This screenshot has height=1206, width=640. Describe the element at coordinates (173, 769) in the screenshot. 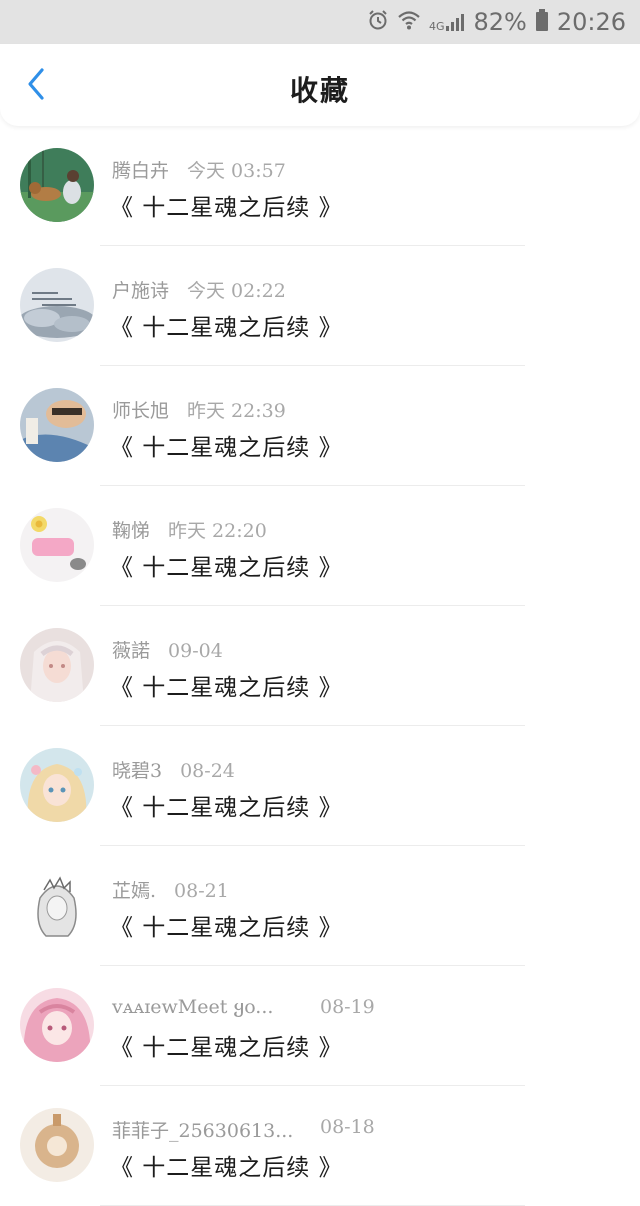

I see `item-meta: 晓碧3 08-24` at that location.